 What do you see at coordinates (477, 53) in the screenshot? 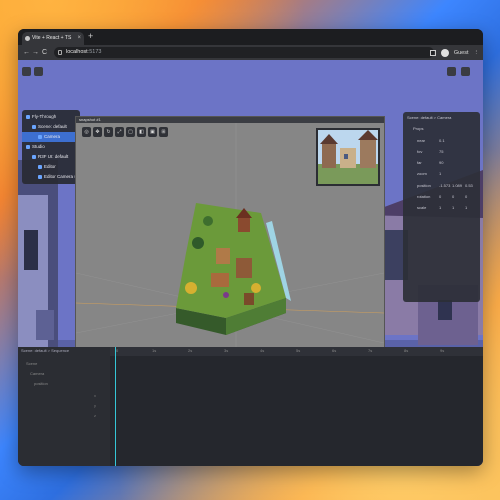
I see `menu-icon: ⋮` at bounding box center [477, 53].